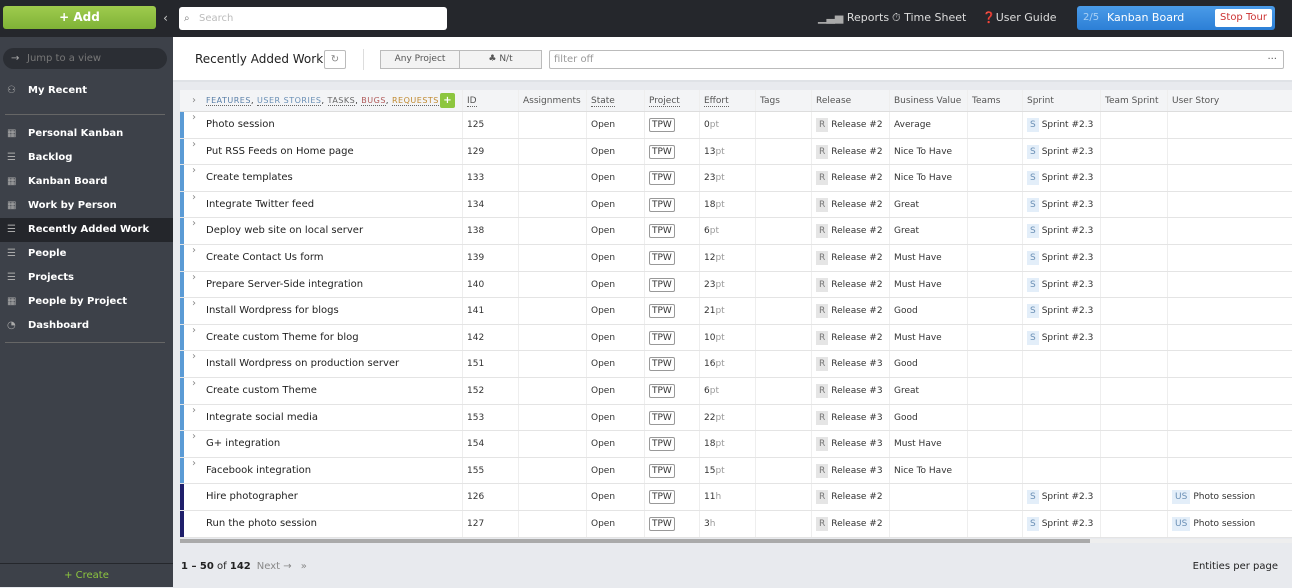 This screenshot has height=588, width=1292. Describe the element at coordinates (1068, 258) in the screenshot. I see `sprint-value: Sprint #2.3` at that location.